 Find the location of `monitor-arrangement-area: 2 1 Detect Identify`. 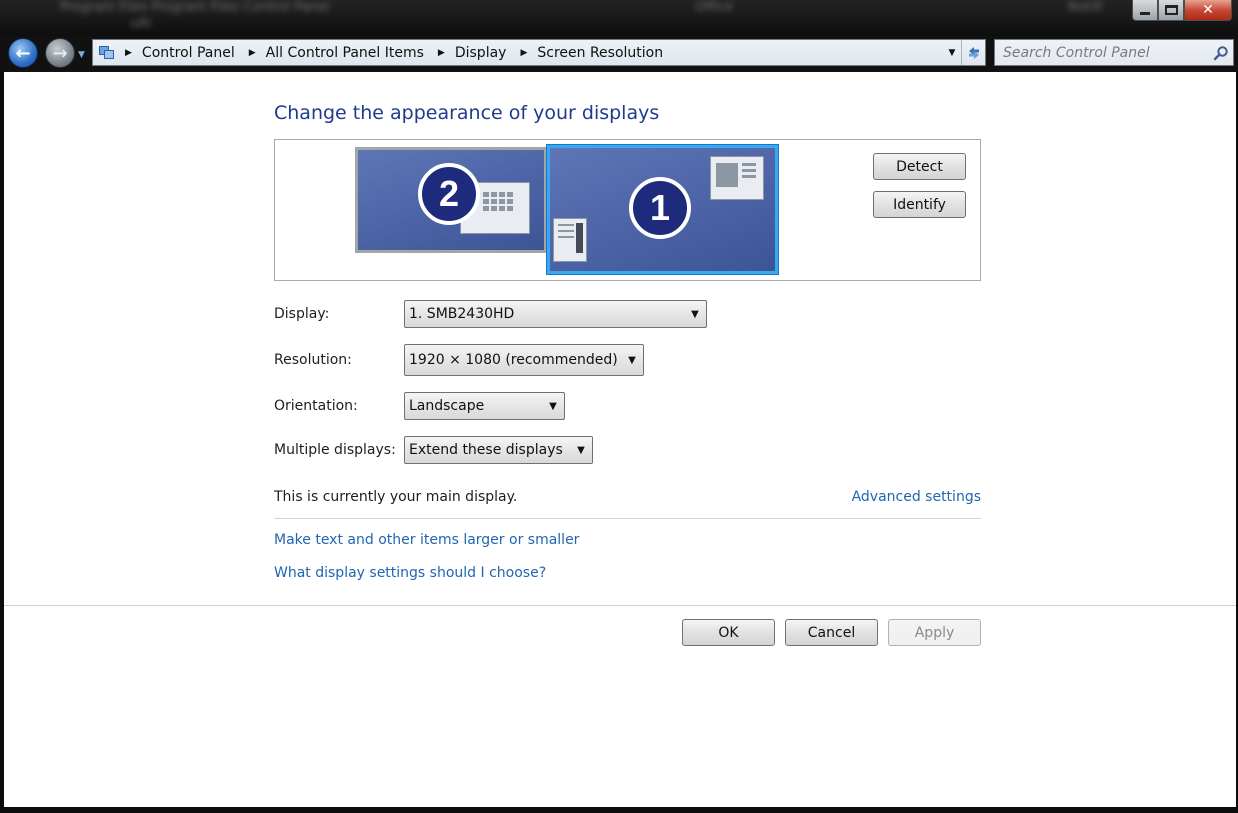

monitor-arrangement-area: 2 1 Detect Identify is located at coordinates (627, 210).